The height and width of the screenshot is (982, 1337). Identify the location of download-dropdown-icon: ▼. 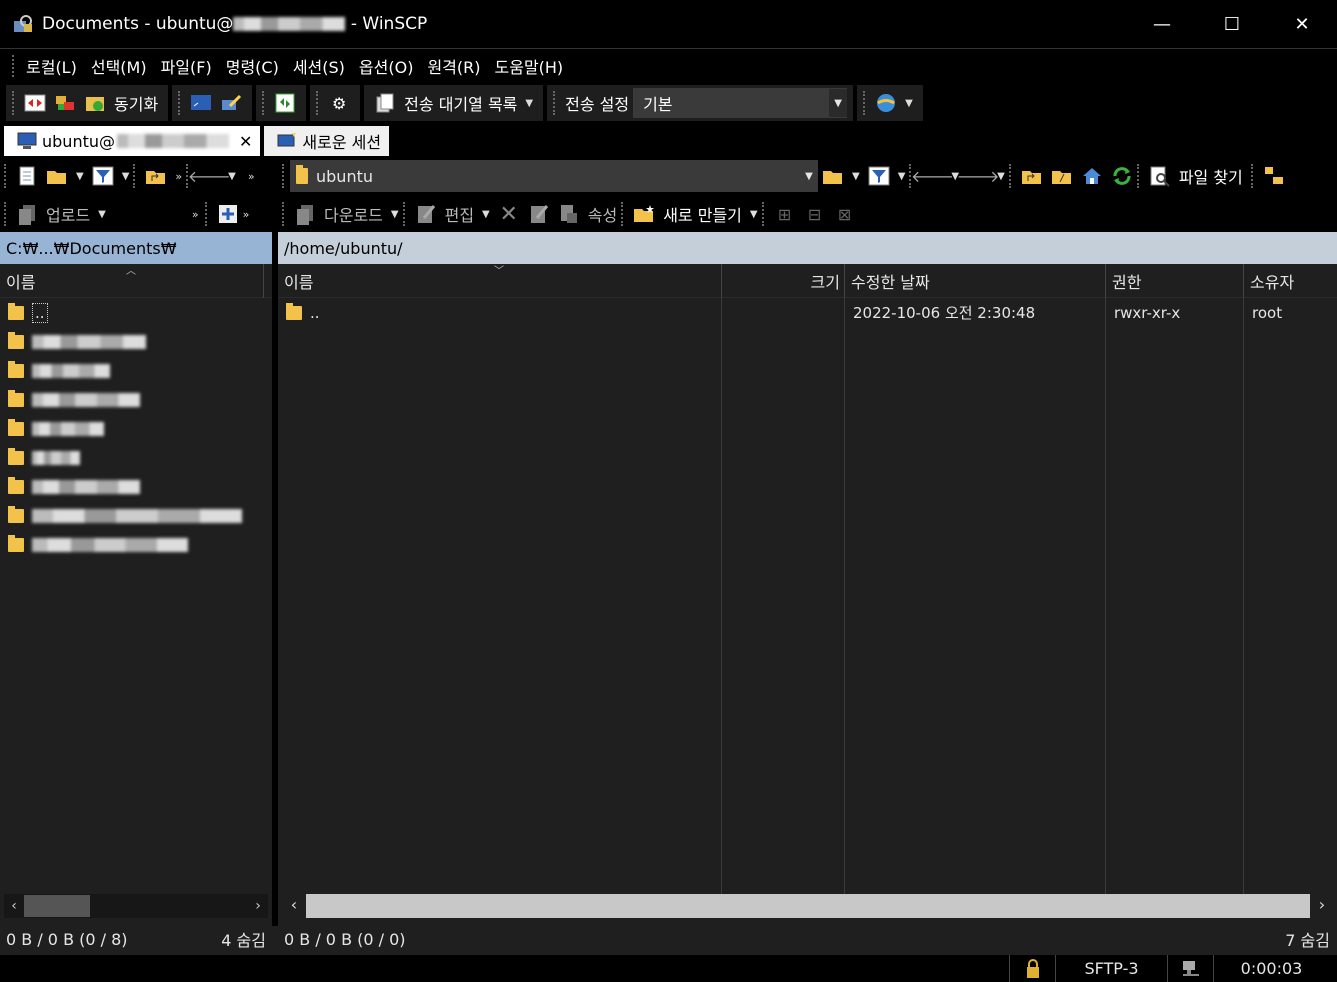
(395, 214).